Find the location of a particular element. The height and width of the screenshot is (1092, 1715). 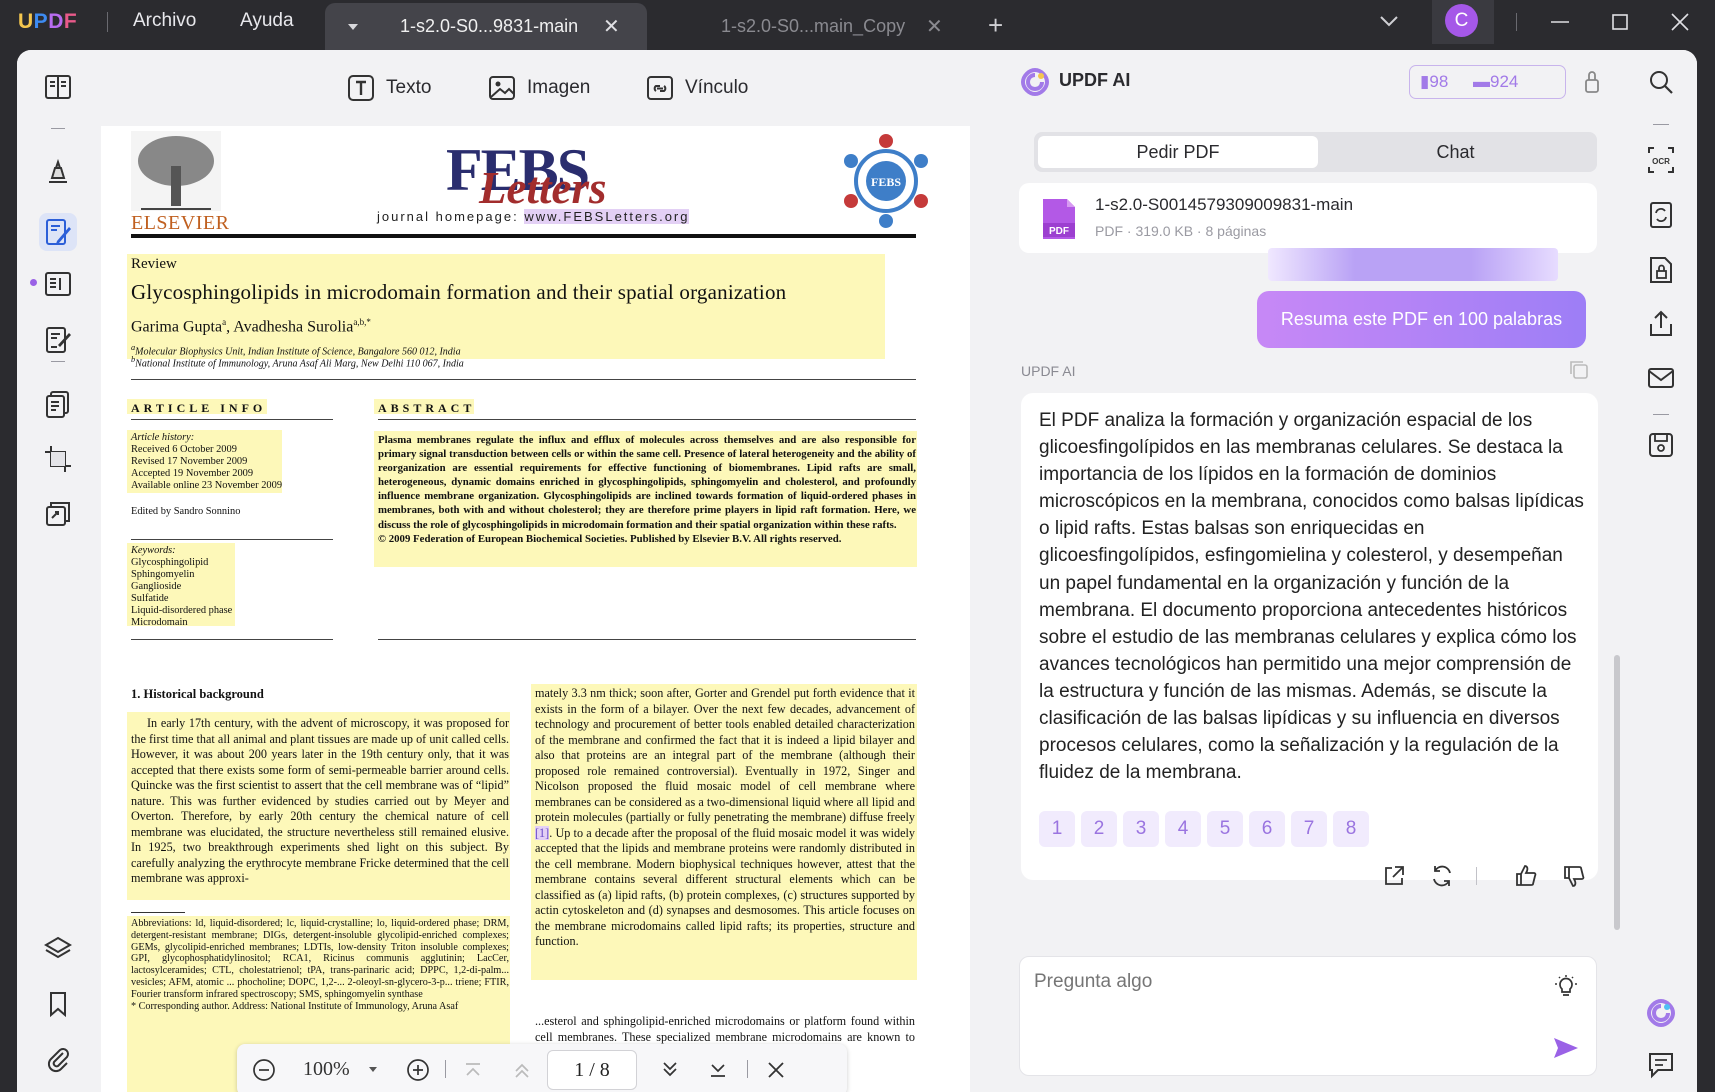

abstract-bottom-rule is located at coordinates (647, 639).